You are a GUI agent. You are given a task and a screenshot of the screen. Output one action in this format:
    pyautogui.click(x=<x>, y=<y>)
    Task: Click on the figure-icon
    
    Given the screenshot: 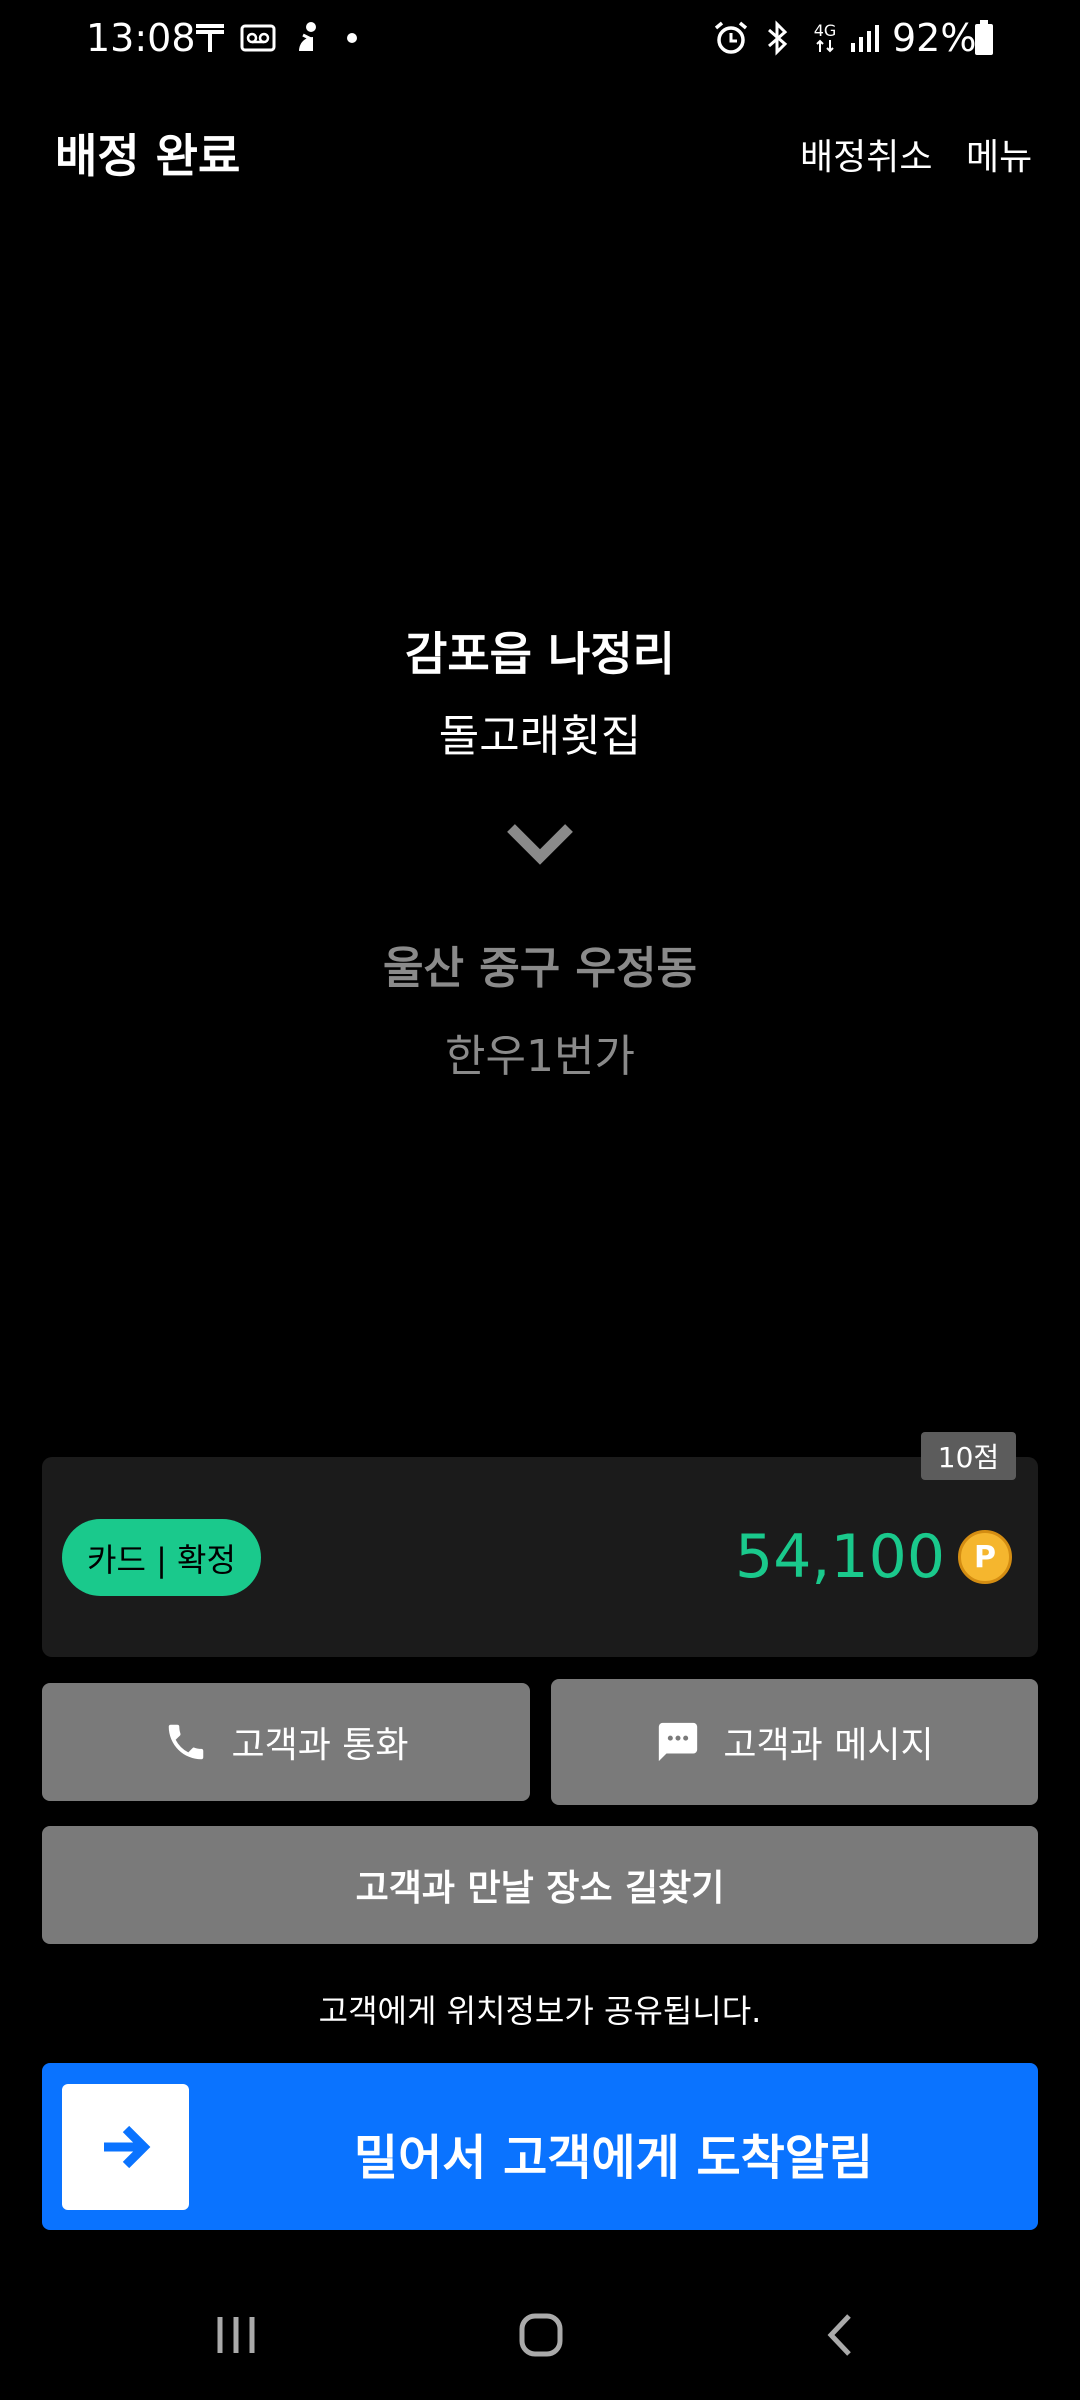 What is the action you would take?
    pyautogui.click(x=308, y=38)
    